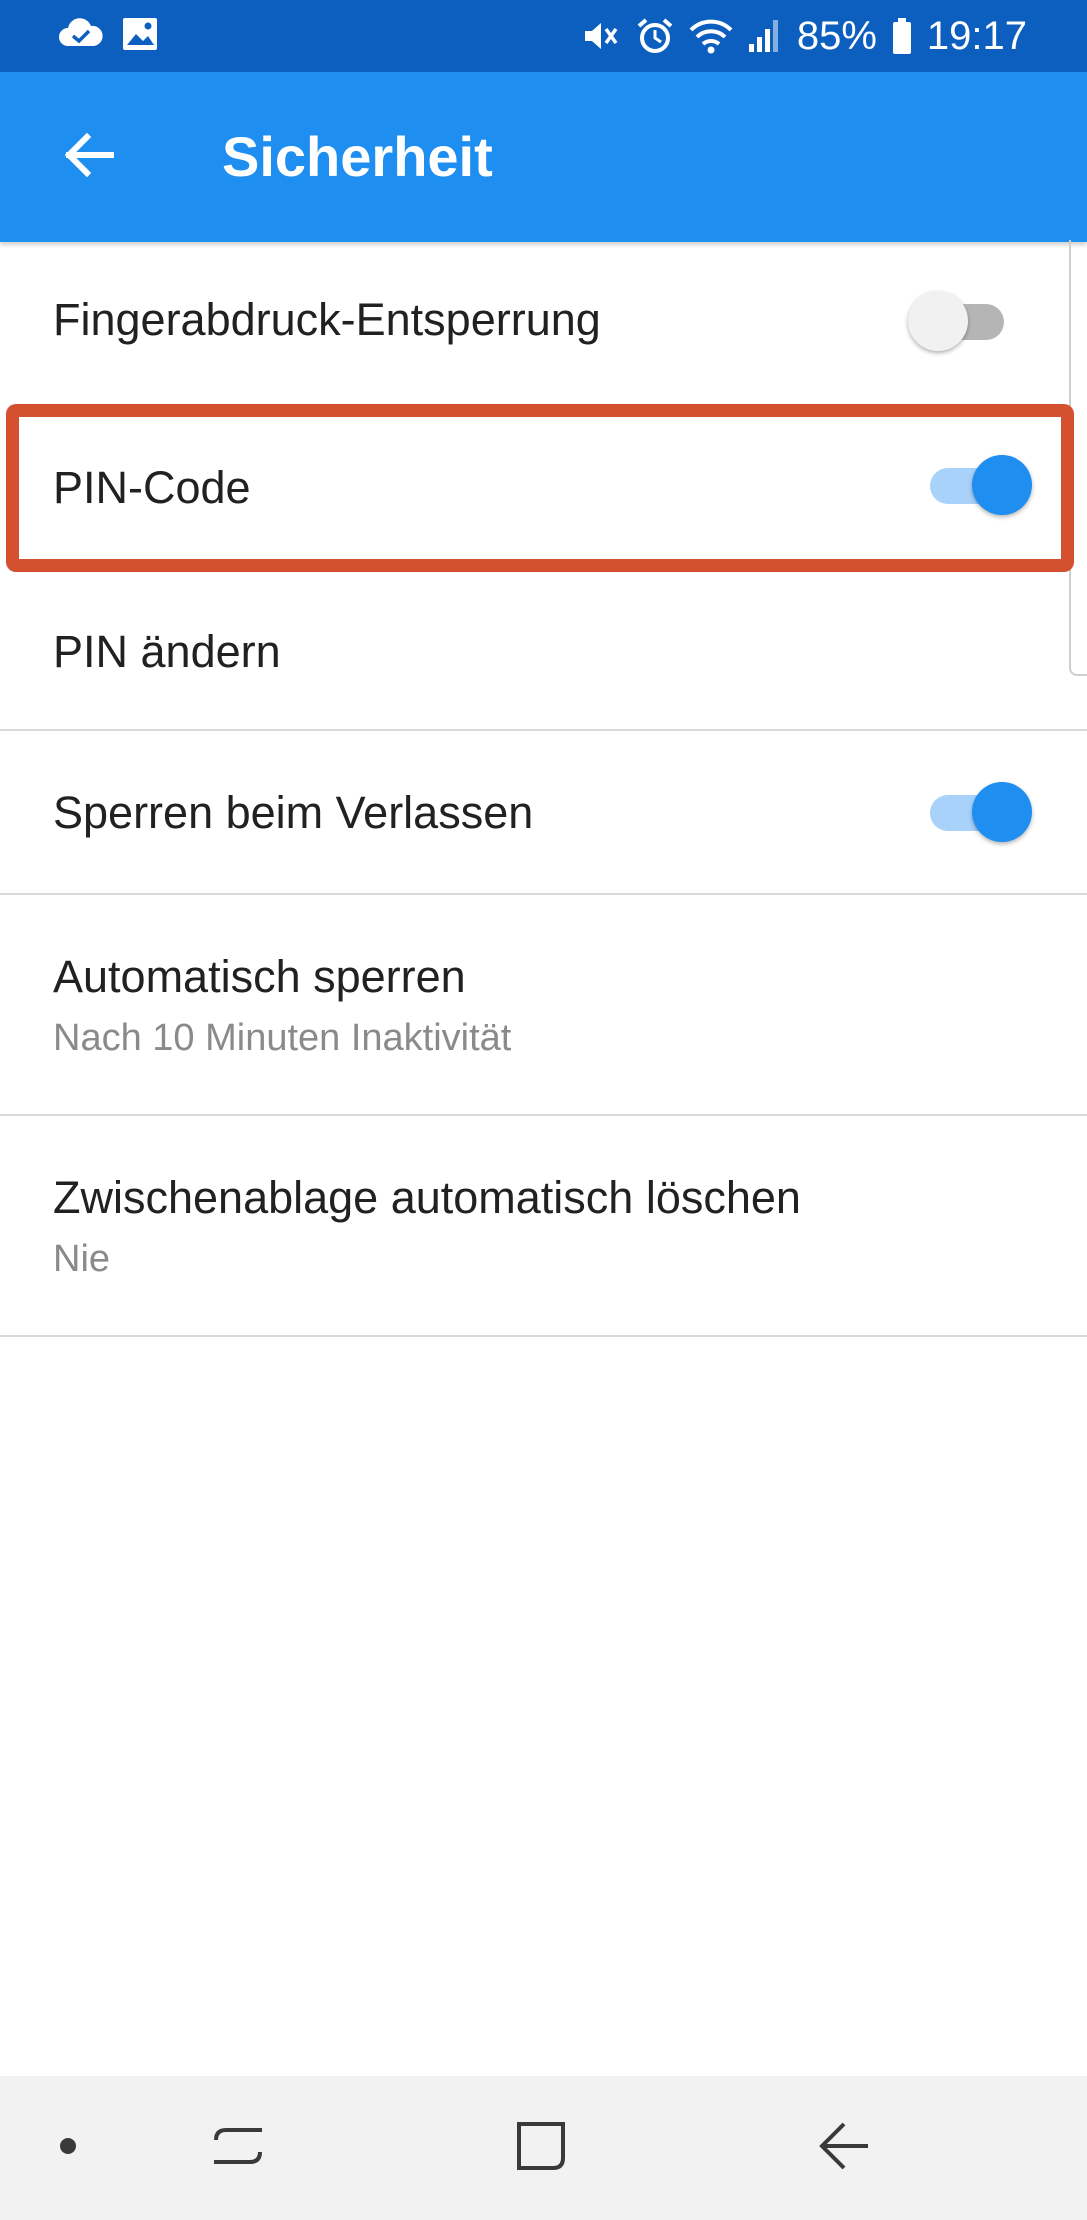 The height and width of the screenshot is (2220, 1087). Describe the element at coordinates (327, 319) in the screenshot. I see `setting-fingerprint-label: Fingerabdruck-Entsperrung` at that location.